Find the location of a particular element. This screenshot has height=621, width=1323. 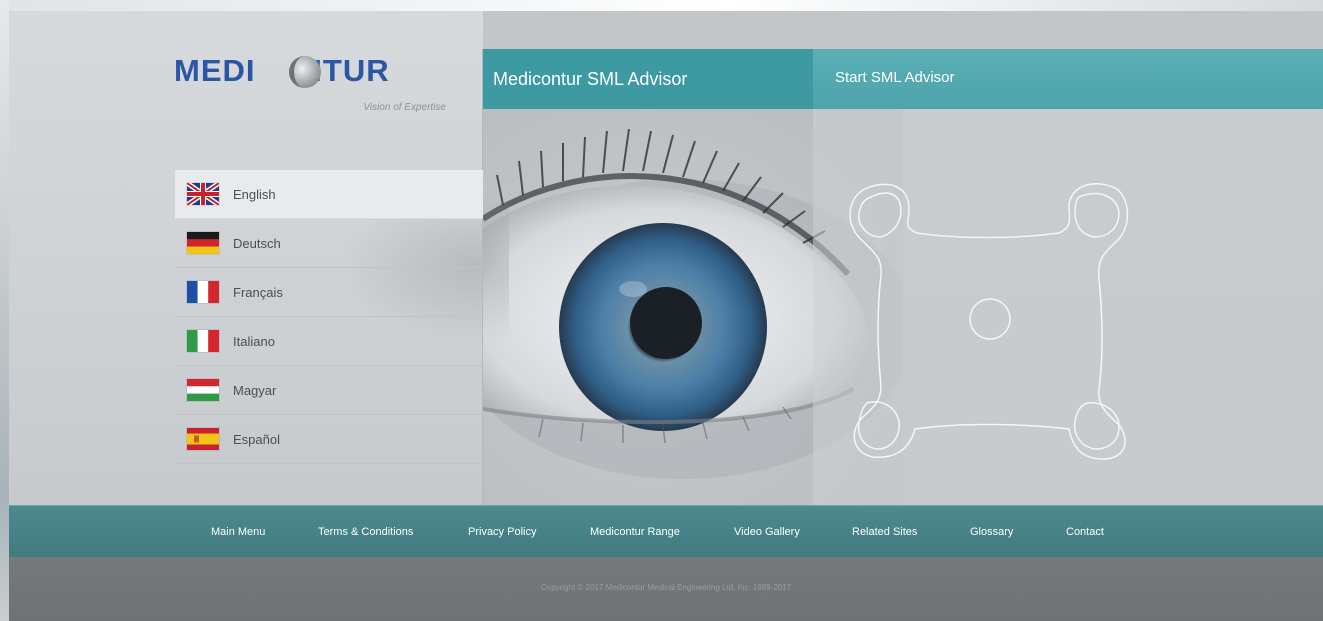

footer-link-glossary: Glossary is located at coordinates (991, 532).